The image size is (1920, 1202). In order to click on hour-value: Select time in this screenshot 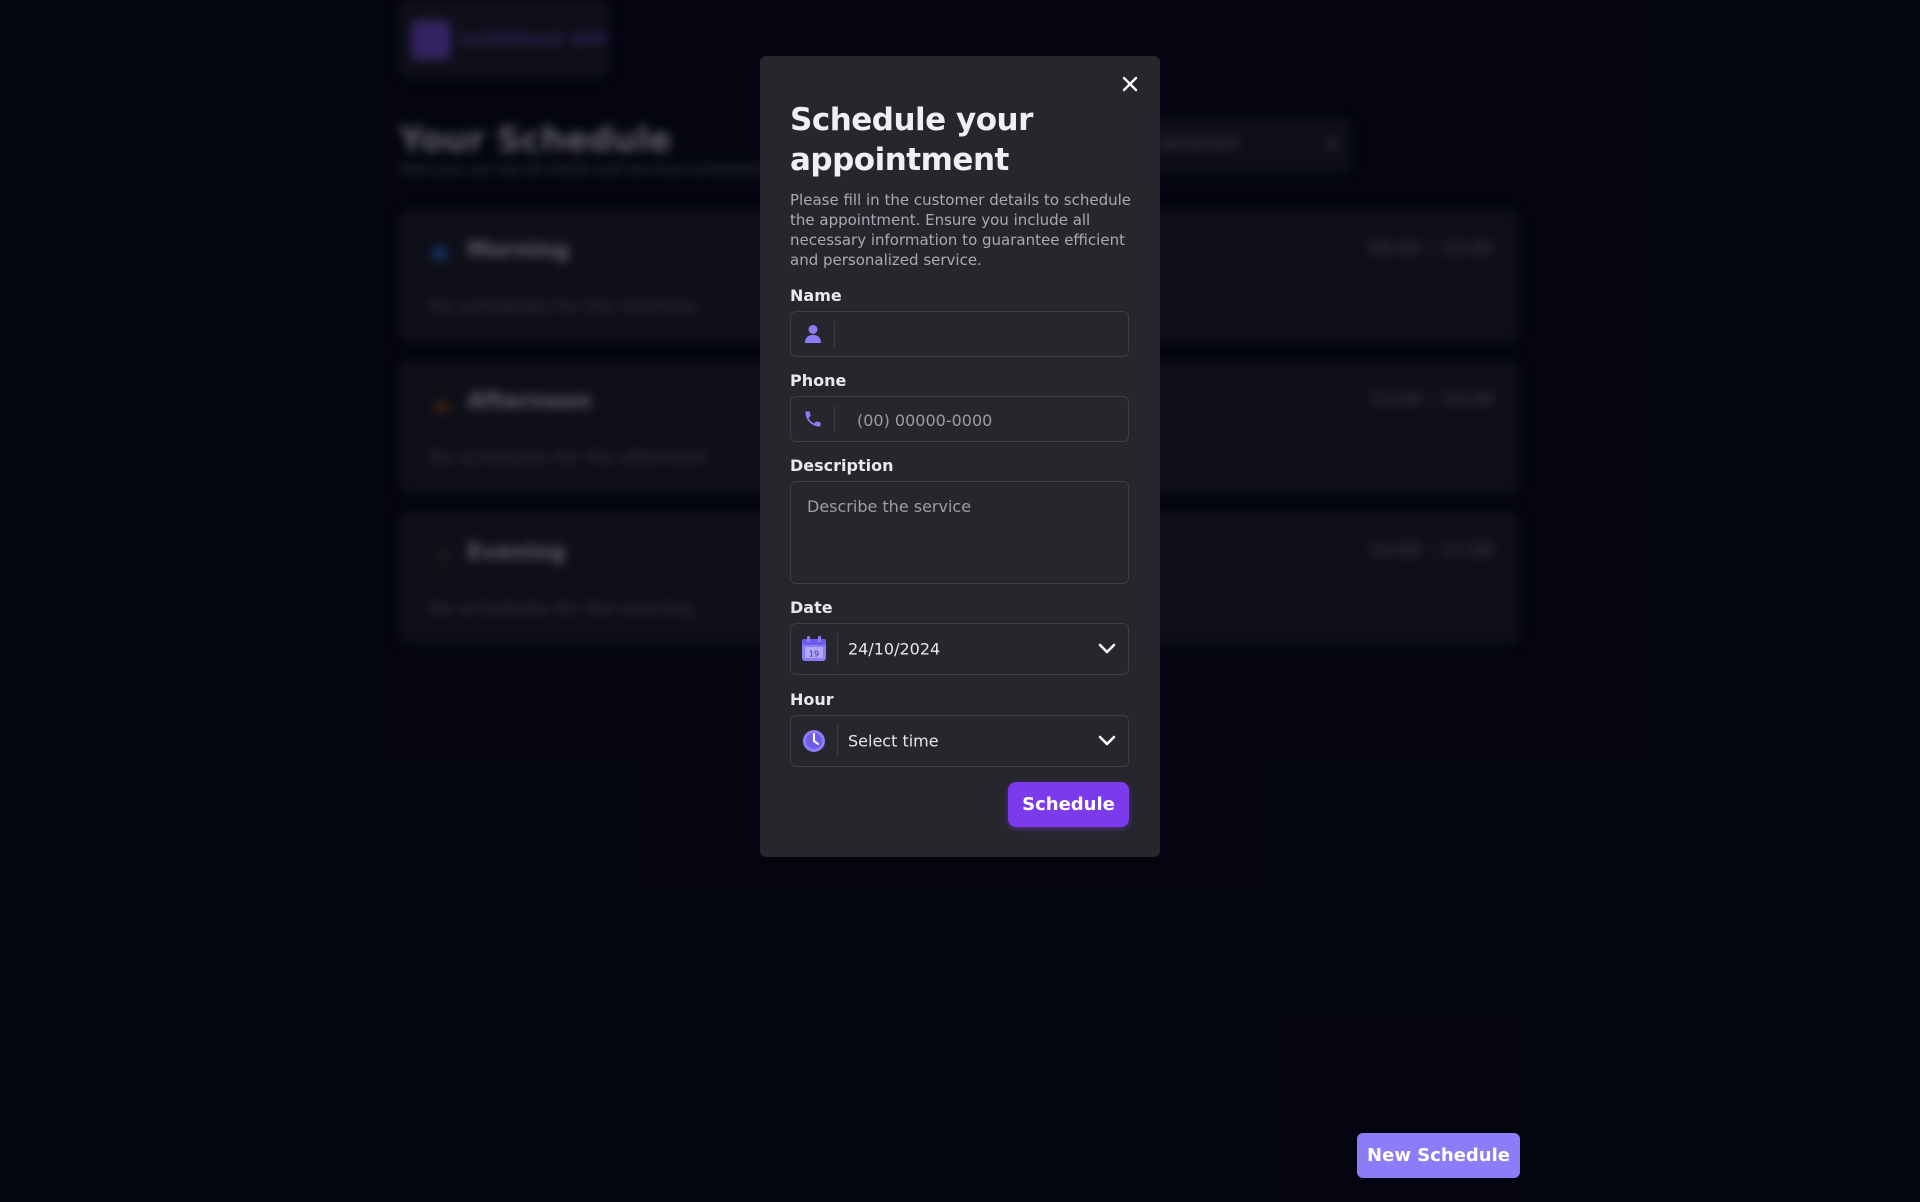, I will do `click(893, 741)`.